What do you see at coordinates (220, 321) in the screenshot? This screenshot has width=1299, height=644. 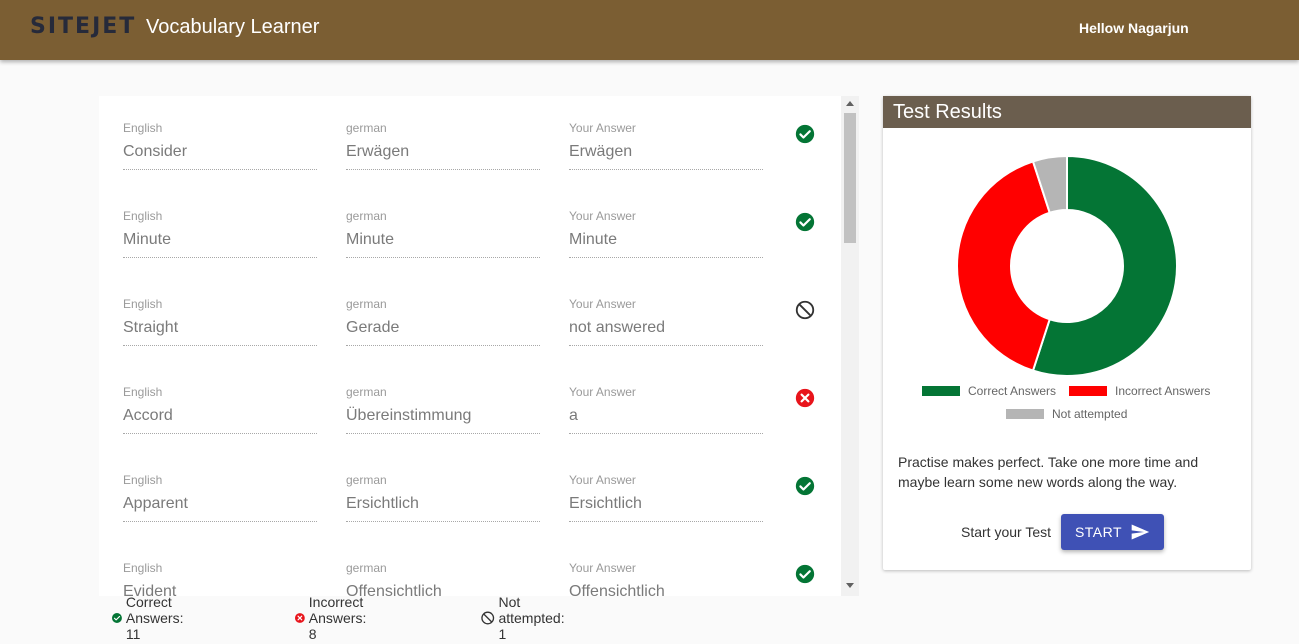 I see `english-field: English Straight` at bounding box center [220, 321].